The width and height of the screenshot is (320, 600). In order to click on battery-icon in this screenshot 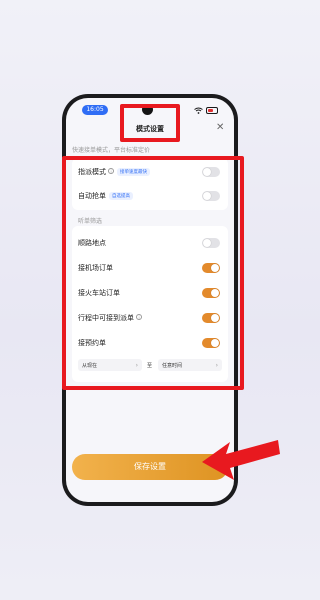, I will do `click(212, 110)`.